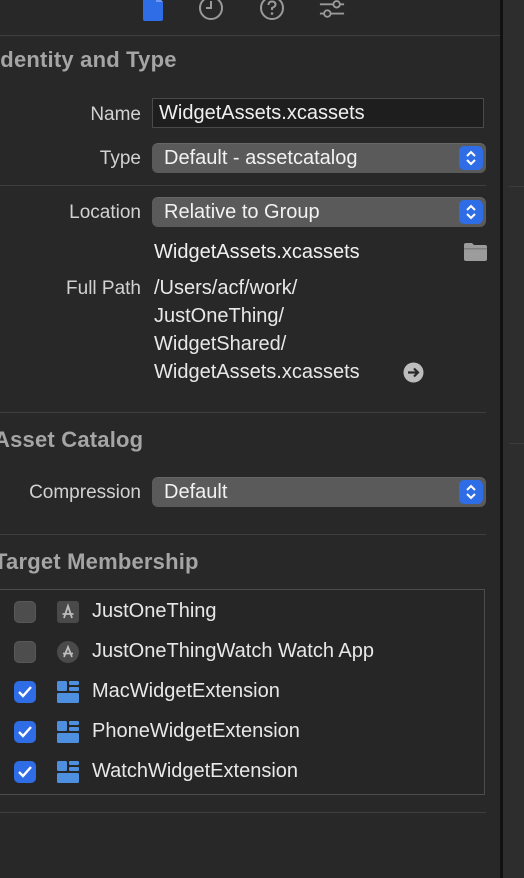 The height and width of the screenshot is (878, 524). I want to click on full-path-line: WidgetShared/, so click(220, 344).